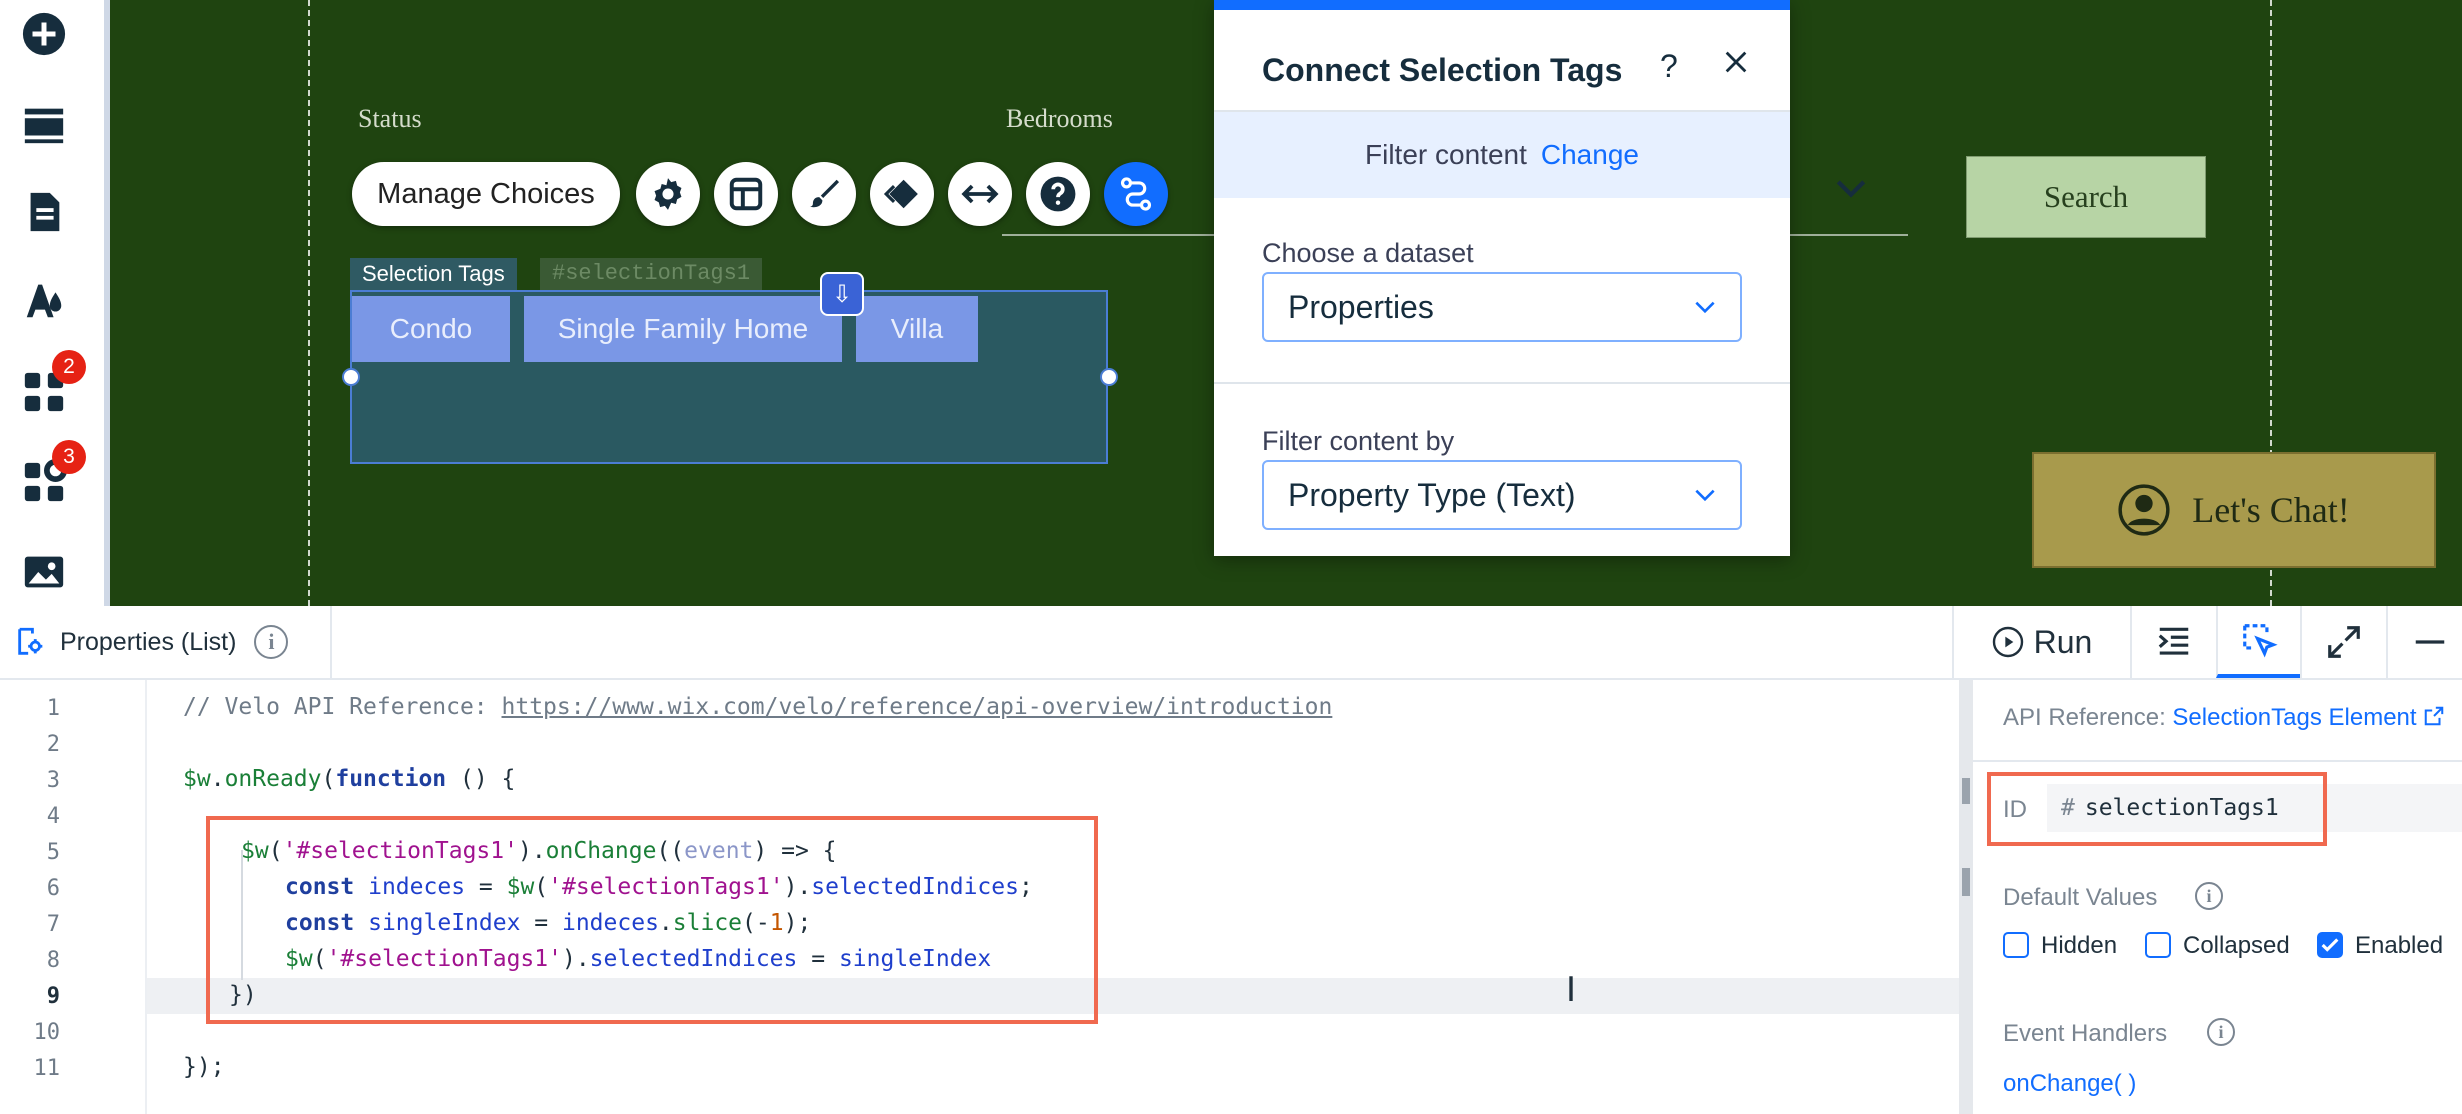 The width and height of the screenshot is (2462, 1114). What do you see at coordinates (349, 779) in the screenshot?
I see `code-line-3: $w.onReady(function () {` at bounding box center [349, 779].